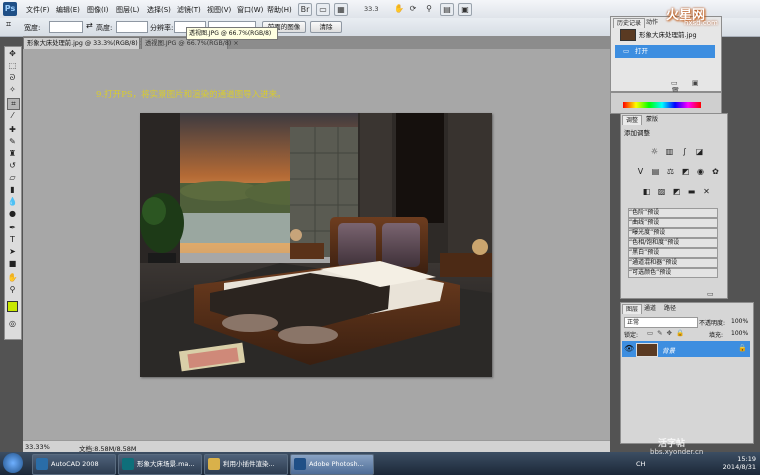 The image size is (760, 475). Describe the element at coordinates (12, 54) in the screenshot. I see `move-icon: ✥` at that location.